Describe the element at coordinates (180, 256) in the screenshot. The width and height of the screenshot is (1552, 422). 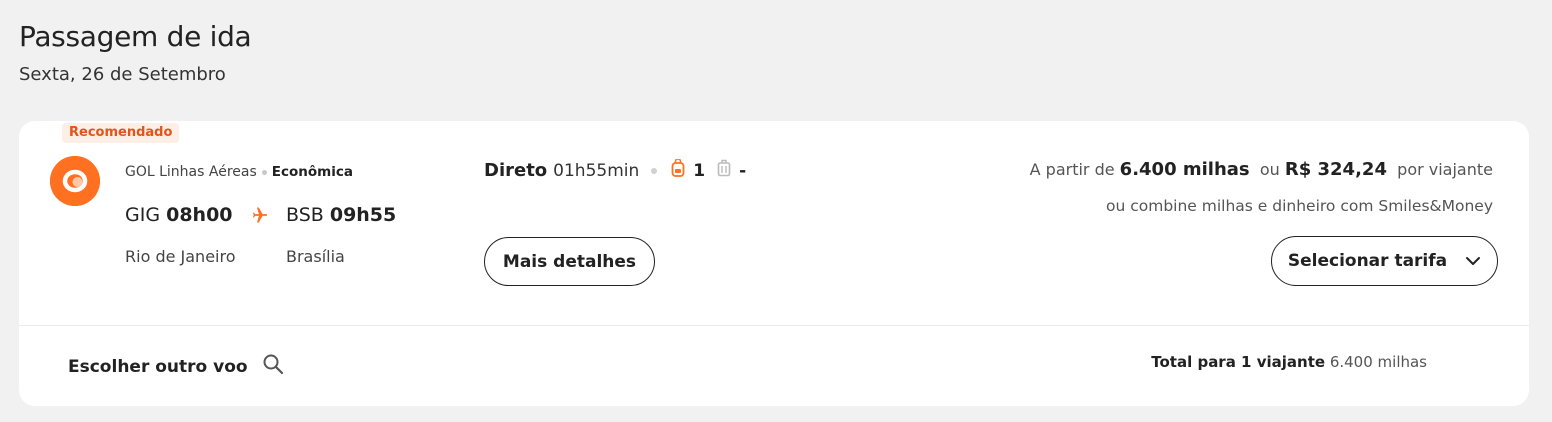
I see `origin-city: Rio de Janeiro` at that location.